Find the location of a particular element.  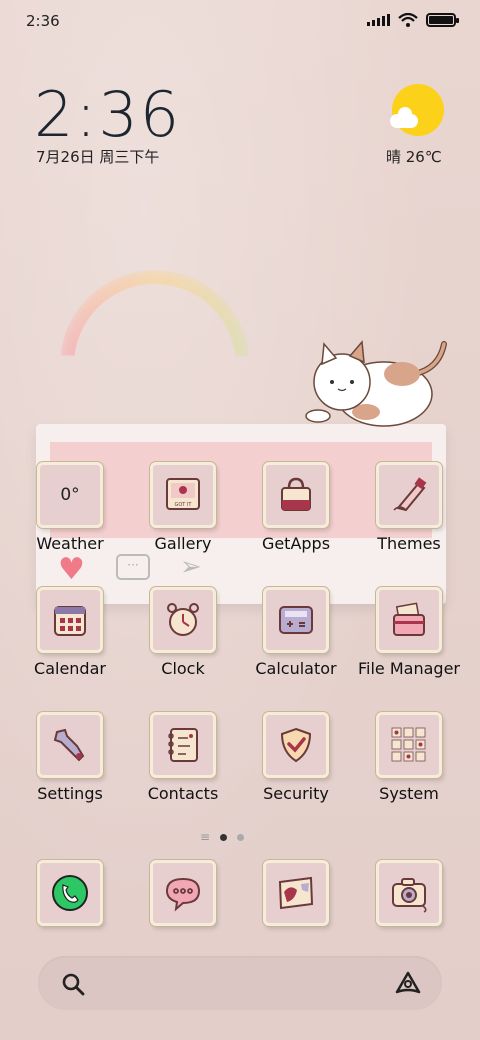

clock-widget-date: 7月26日 周三下午 is located at coordinates (97, 156).